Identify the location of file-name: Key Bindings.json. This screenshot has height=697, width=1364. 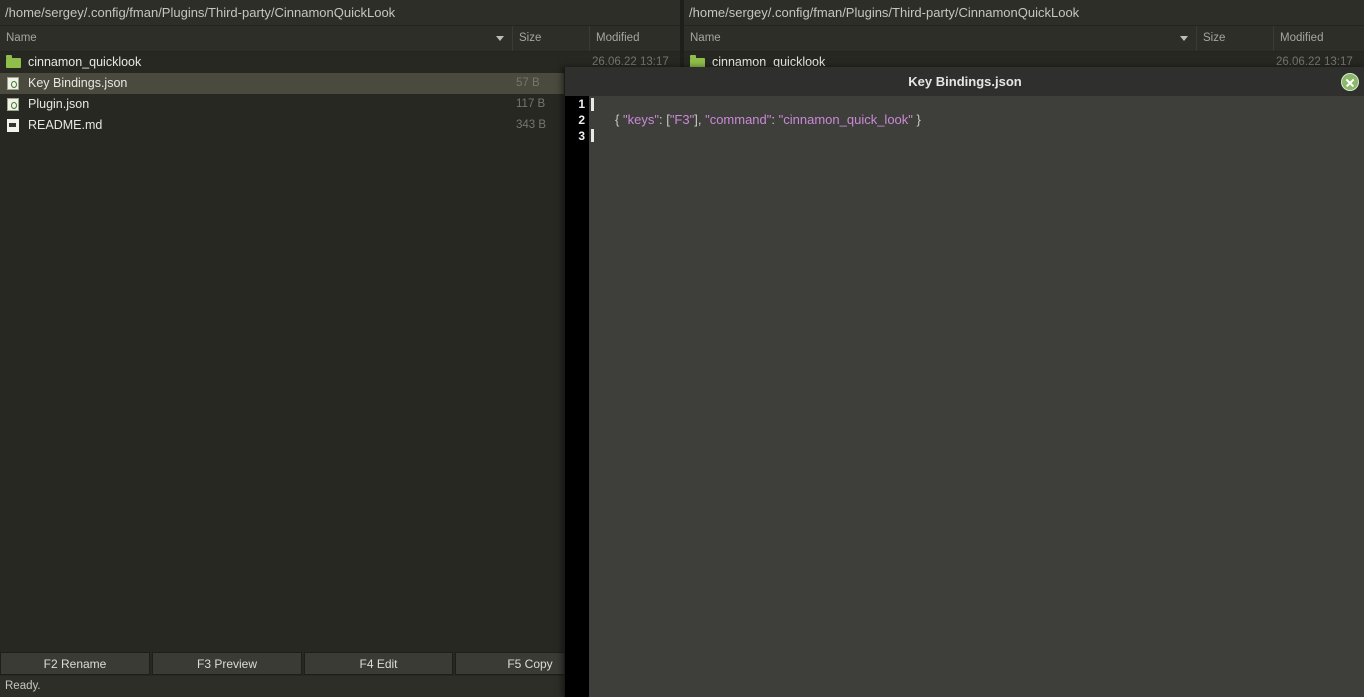
(78, 83).